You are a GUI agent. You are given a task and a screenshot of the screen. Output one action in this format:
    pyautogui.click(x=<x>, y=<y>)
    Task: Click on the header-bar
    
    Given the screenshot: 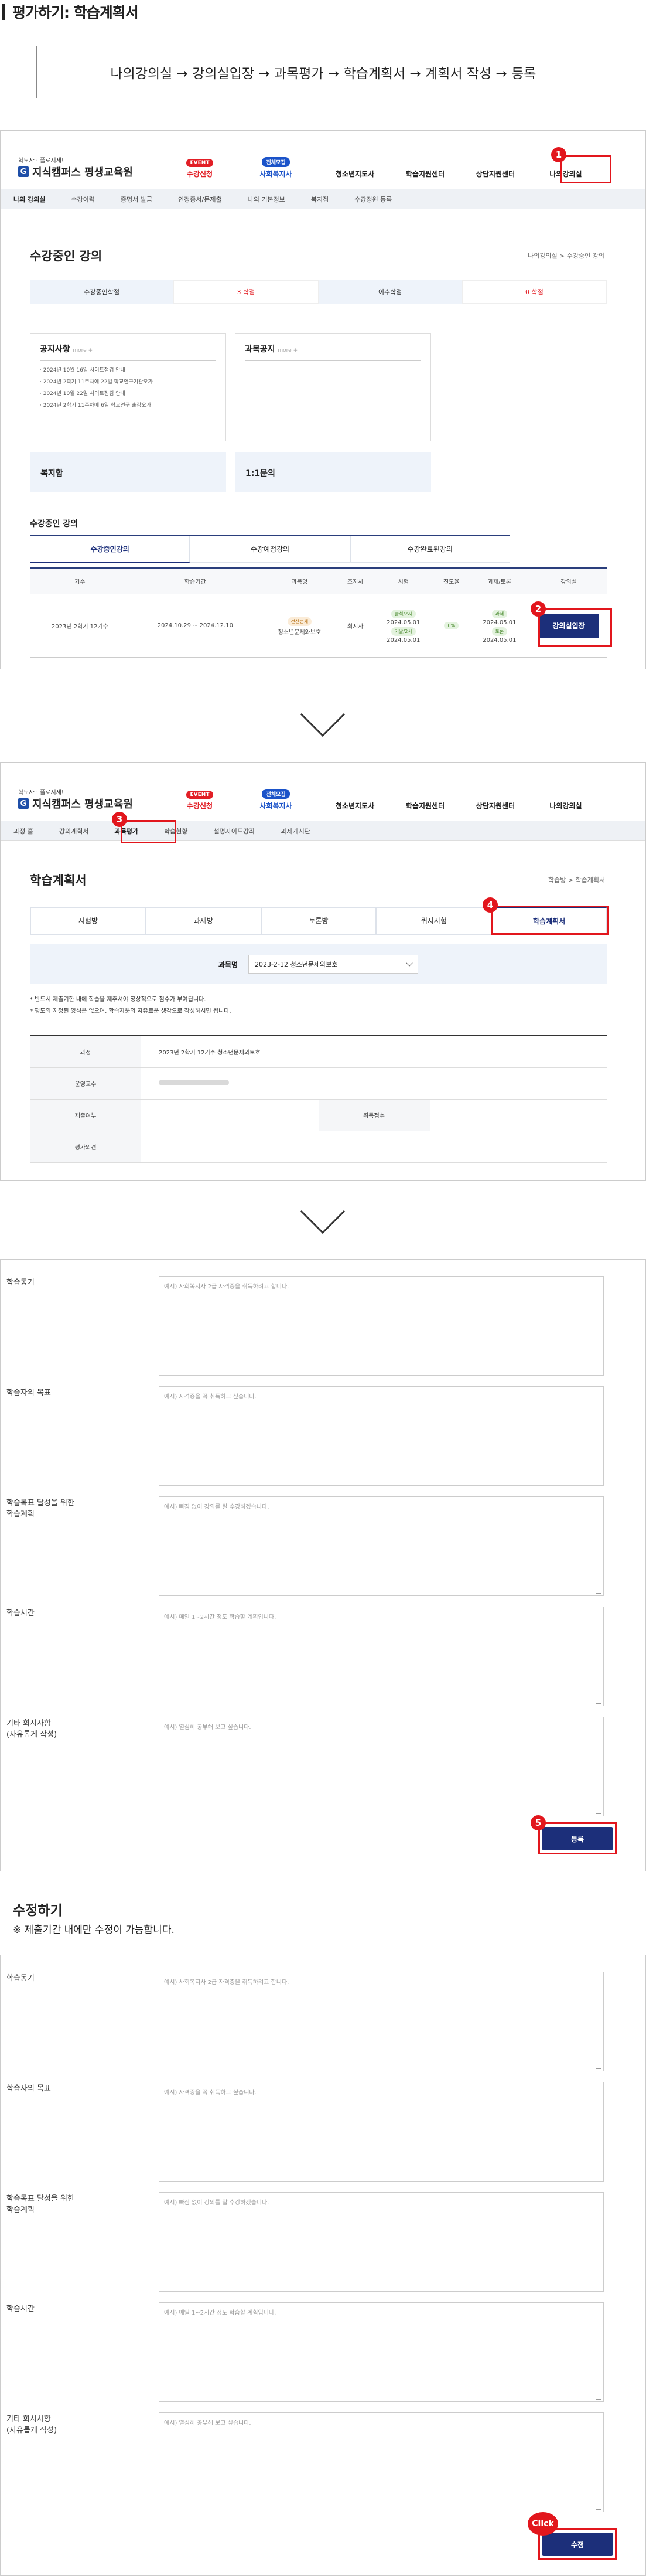 What is the action you would take?
    pyautogui.click(x=3, y=12)
    